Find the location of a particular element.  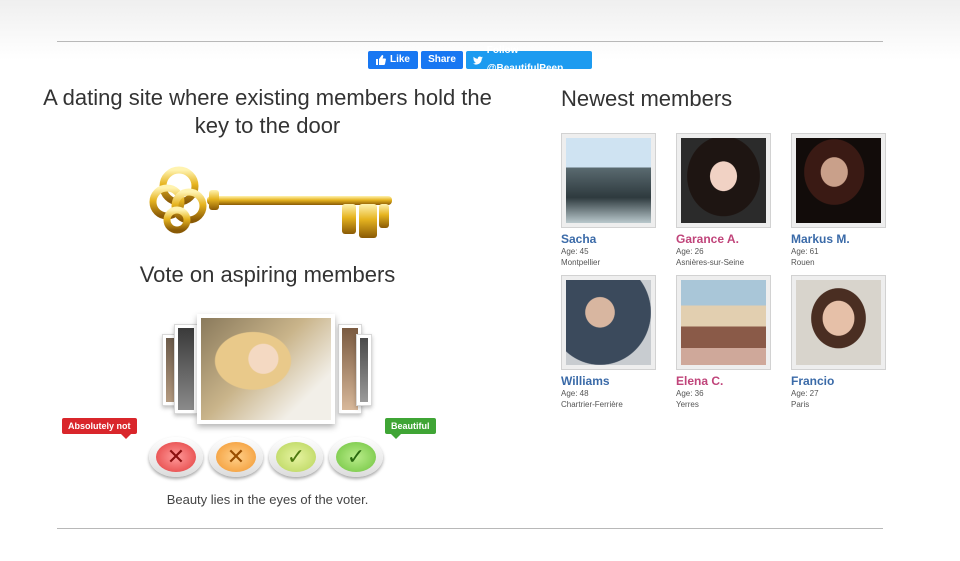

vote-absolutely-not-button: ✕ is located at coordinates (176, 457).